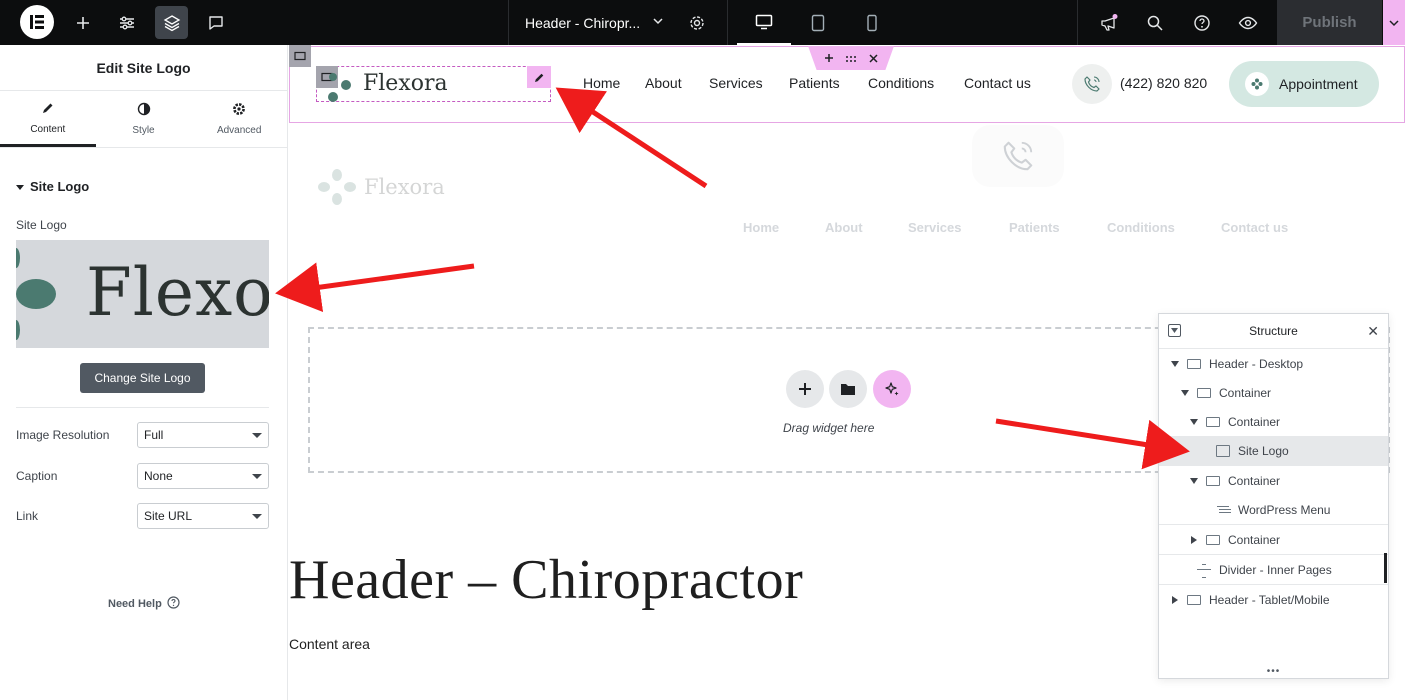 This screenshot has width=1405, height=700. What do you see at coordinates (339, 87) in the screenshot?
I see `flexora-logo-mark-icon` at bounding box center [339, 87].